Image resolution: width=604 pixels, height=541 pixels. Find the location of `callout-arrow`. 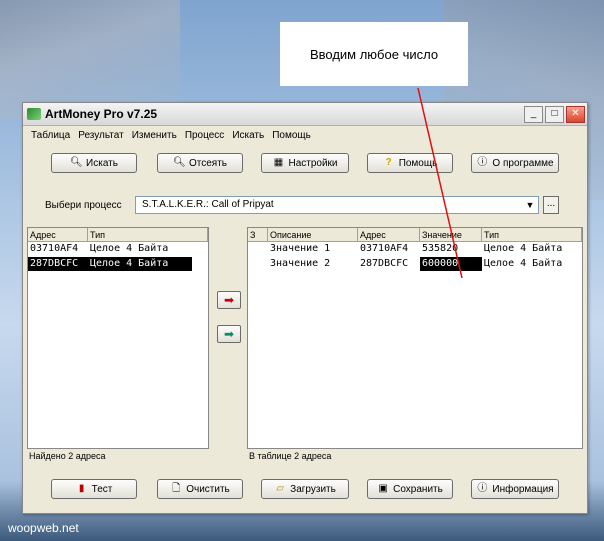

callout-arrow is located at coordinates (440, 183).